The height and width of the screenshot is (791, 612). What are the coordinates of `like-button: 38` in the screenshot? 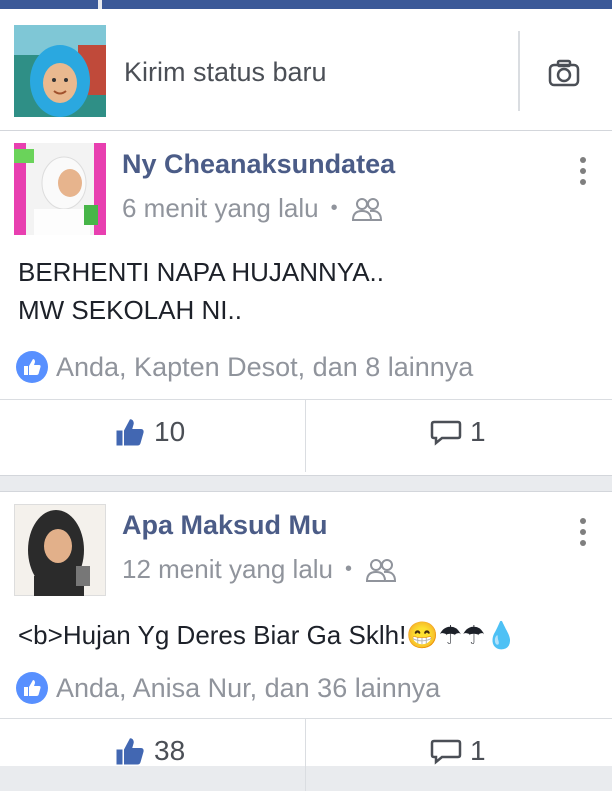 It's located at (149, 751).